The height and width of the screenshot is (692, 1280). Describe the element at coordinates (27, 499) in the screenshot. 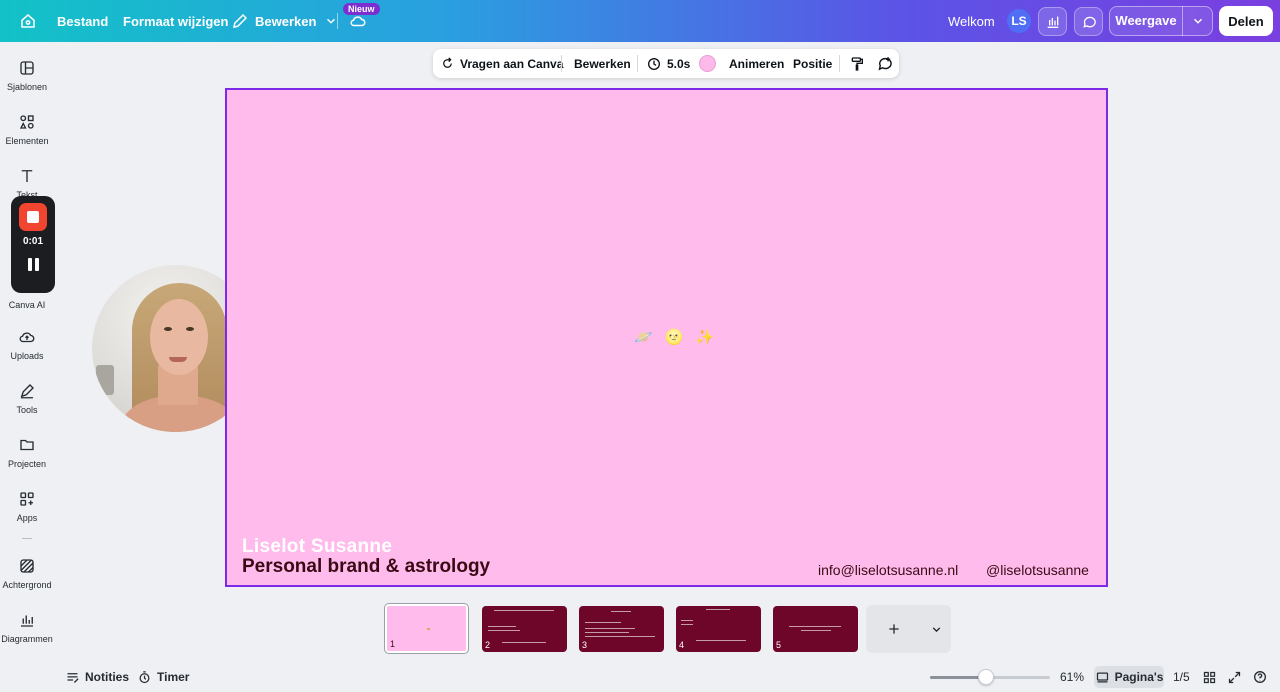

I see `apps-icon` at that location.